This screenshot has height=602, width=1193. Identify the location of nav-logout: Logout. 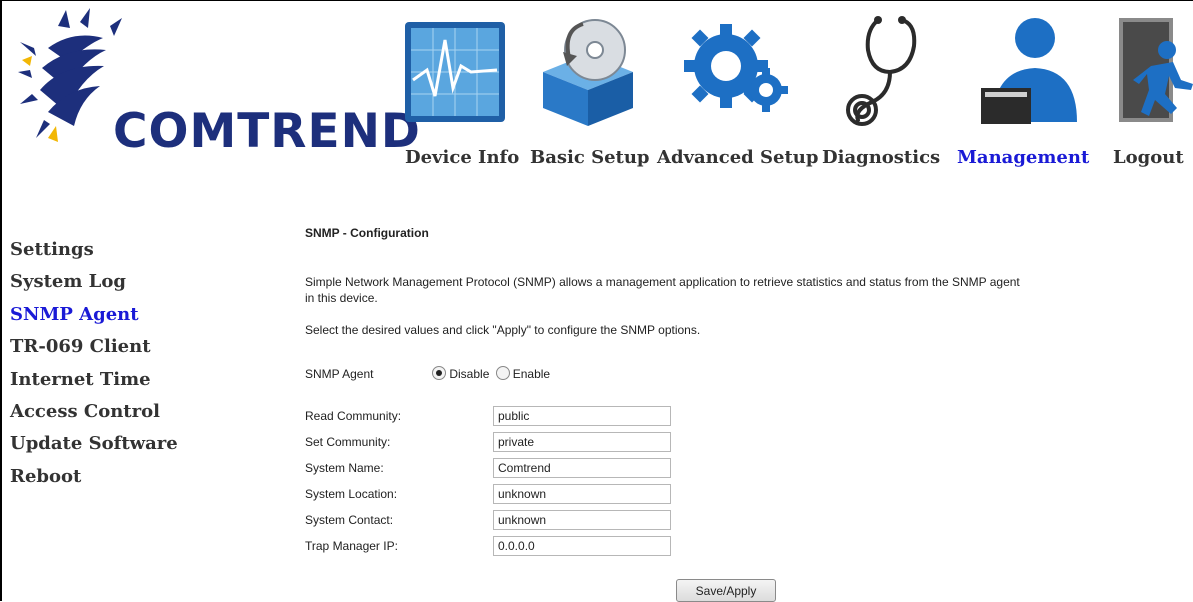
(1149, 100).